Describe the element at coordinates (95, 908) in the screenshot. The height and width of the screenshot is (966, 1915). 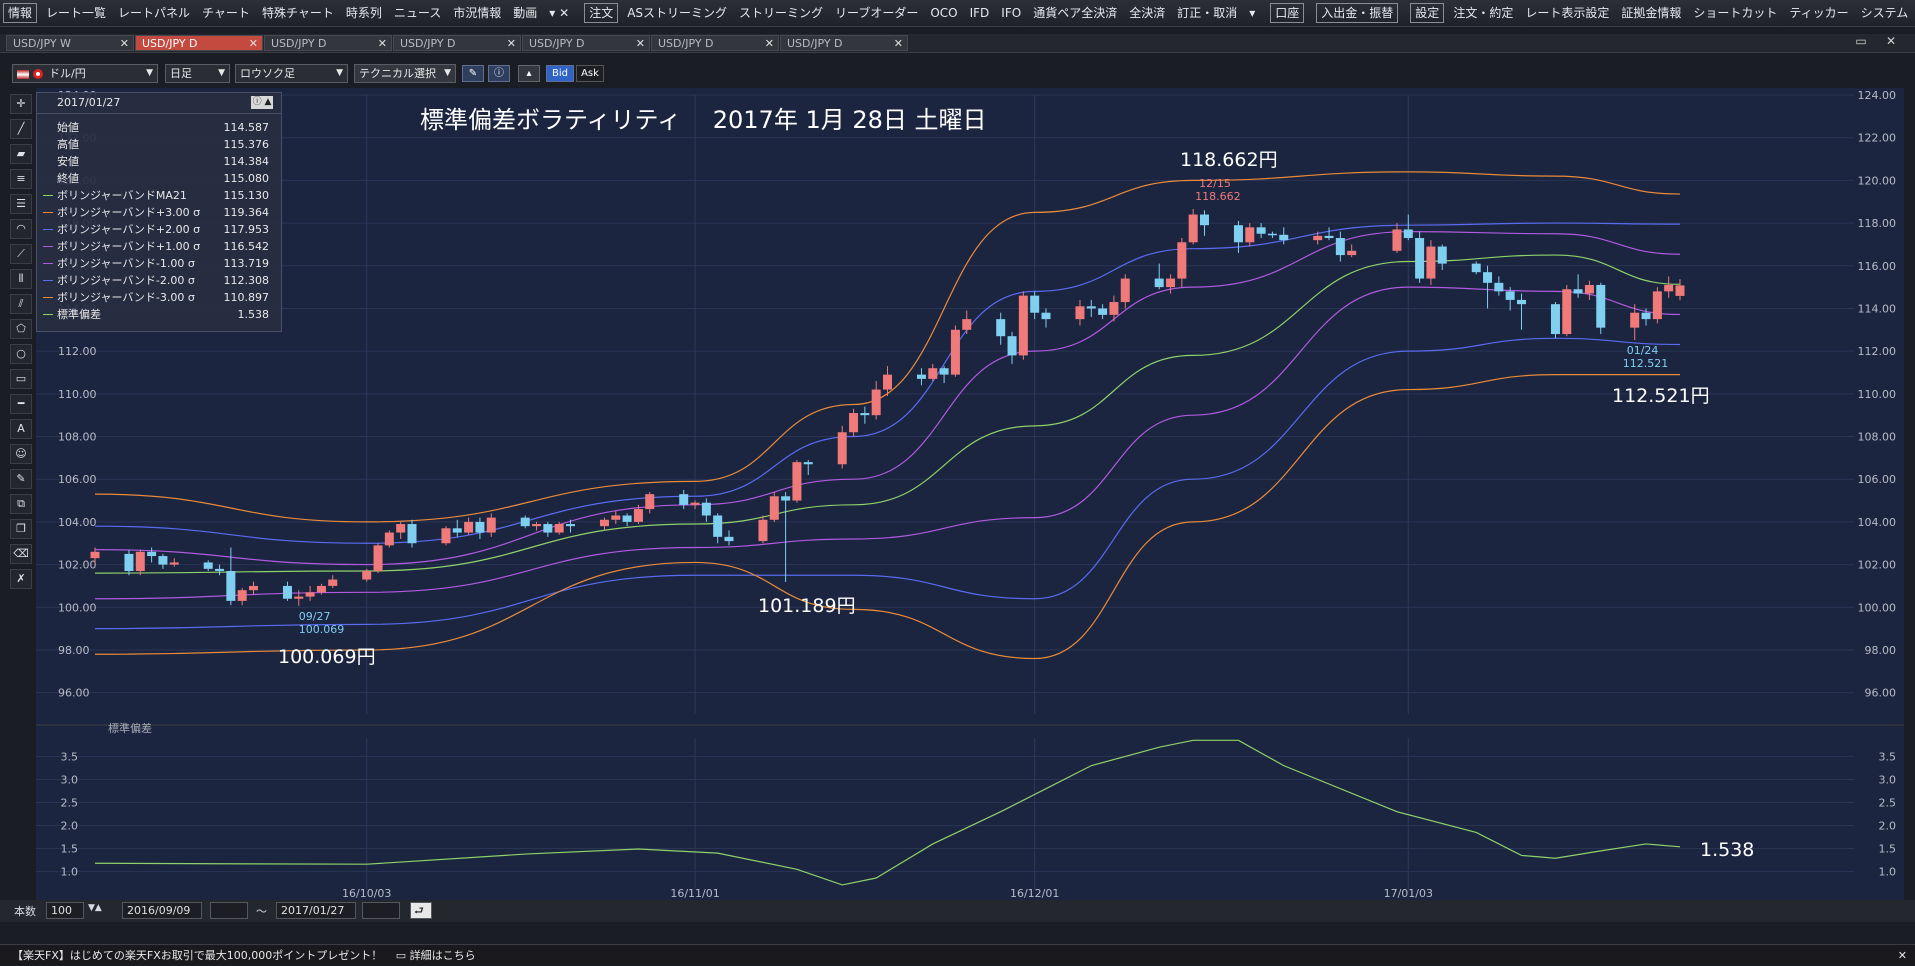
I see `count-stepper-icon: ▼▲` at that location.